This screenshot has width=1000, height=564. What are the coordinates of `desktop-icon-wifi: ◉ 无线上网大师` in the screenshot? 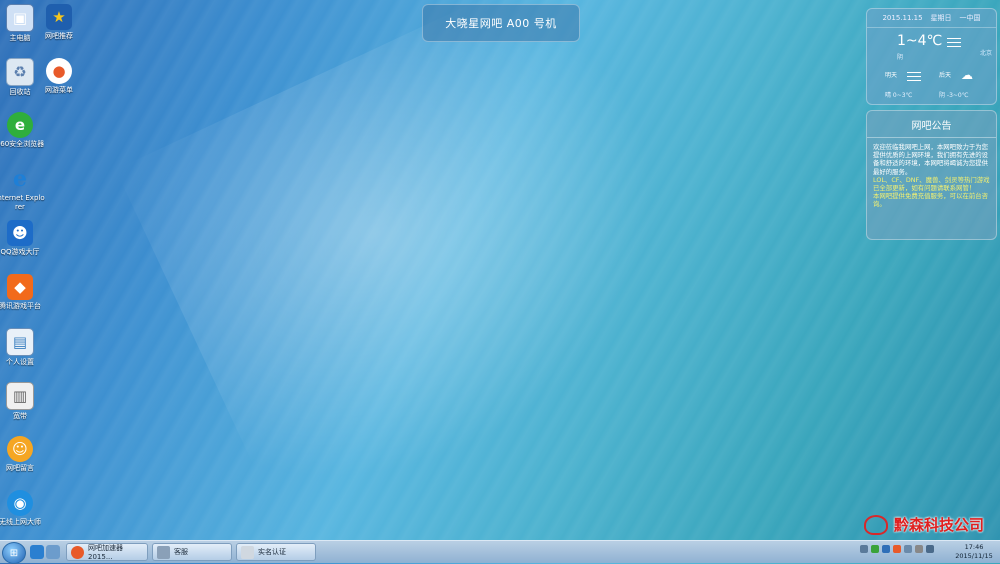 It's located at (23, 508).